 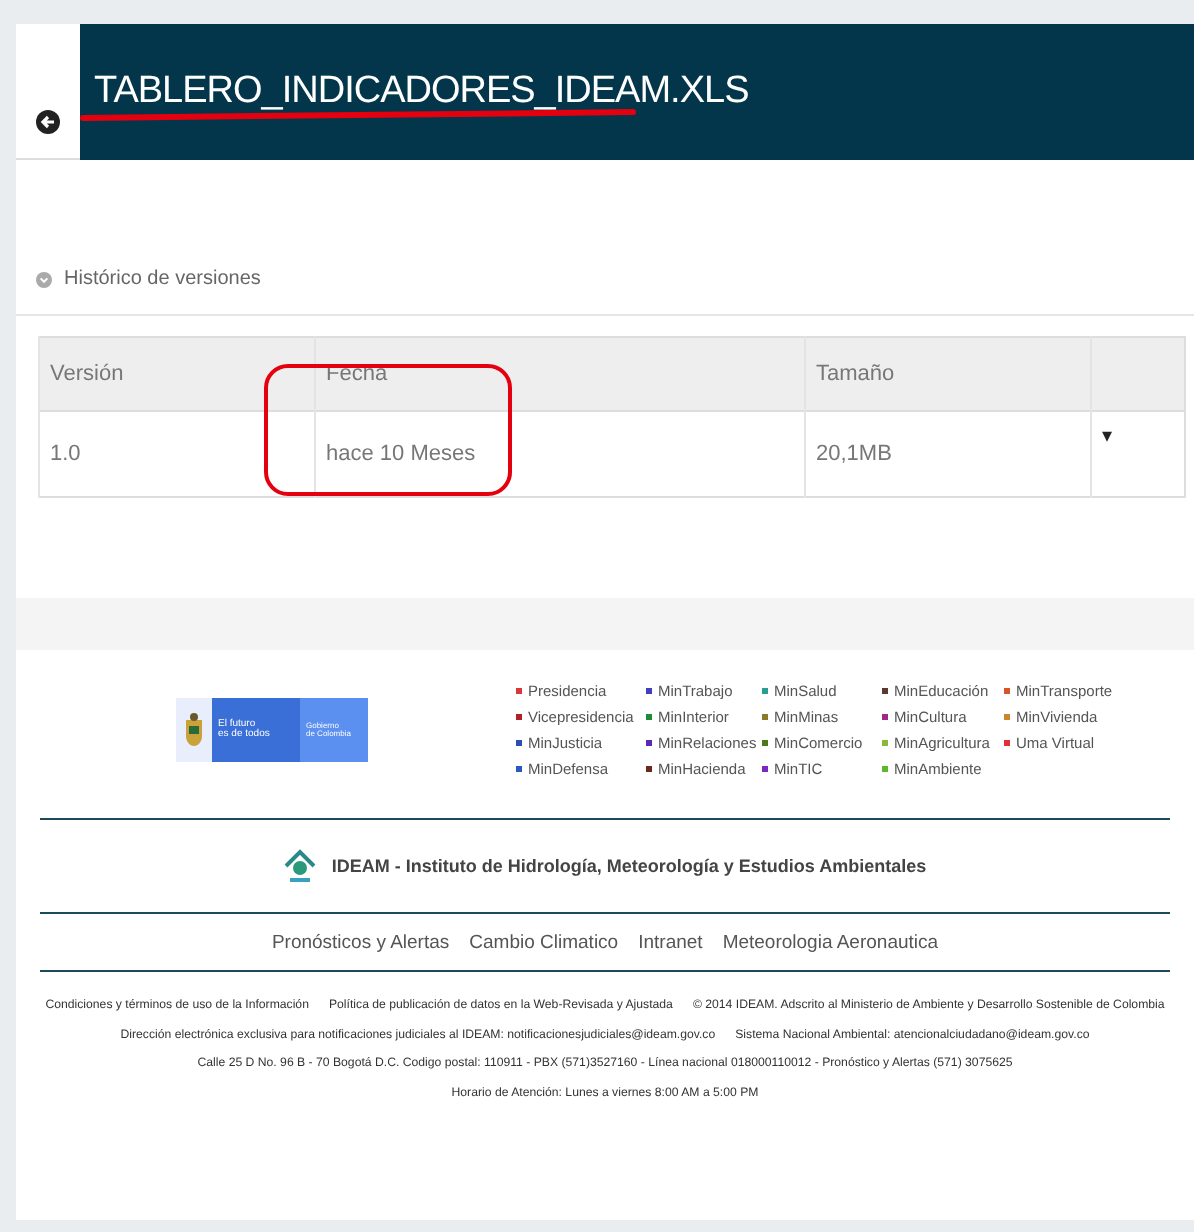 I want to click on nav-link: Pronósticos y Alertas, so click(x=360, y=942).